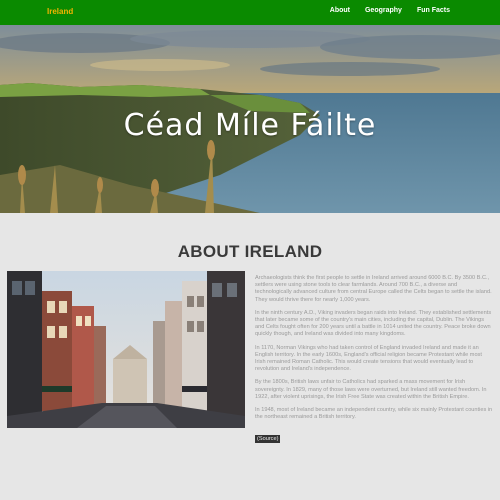  I want to click on nav-link-geography: Geography, so click(383, 10).